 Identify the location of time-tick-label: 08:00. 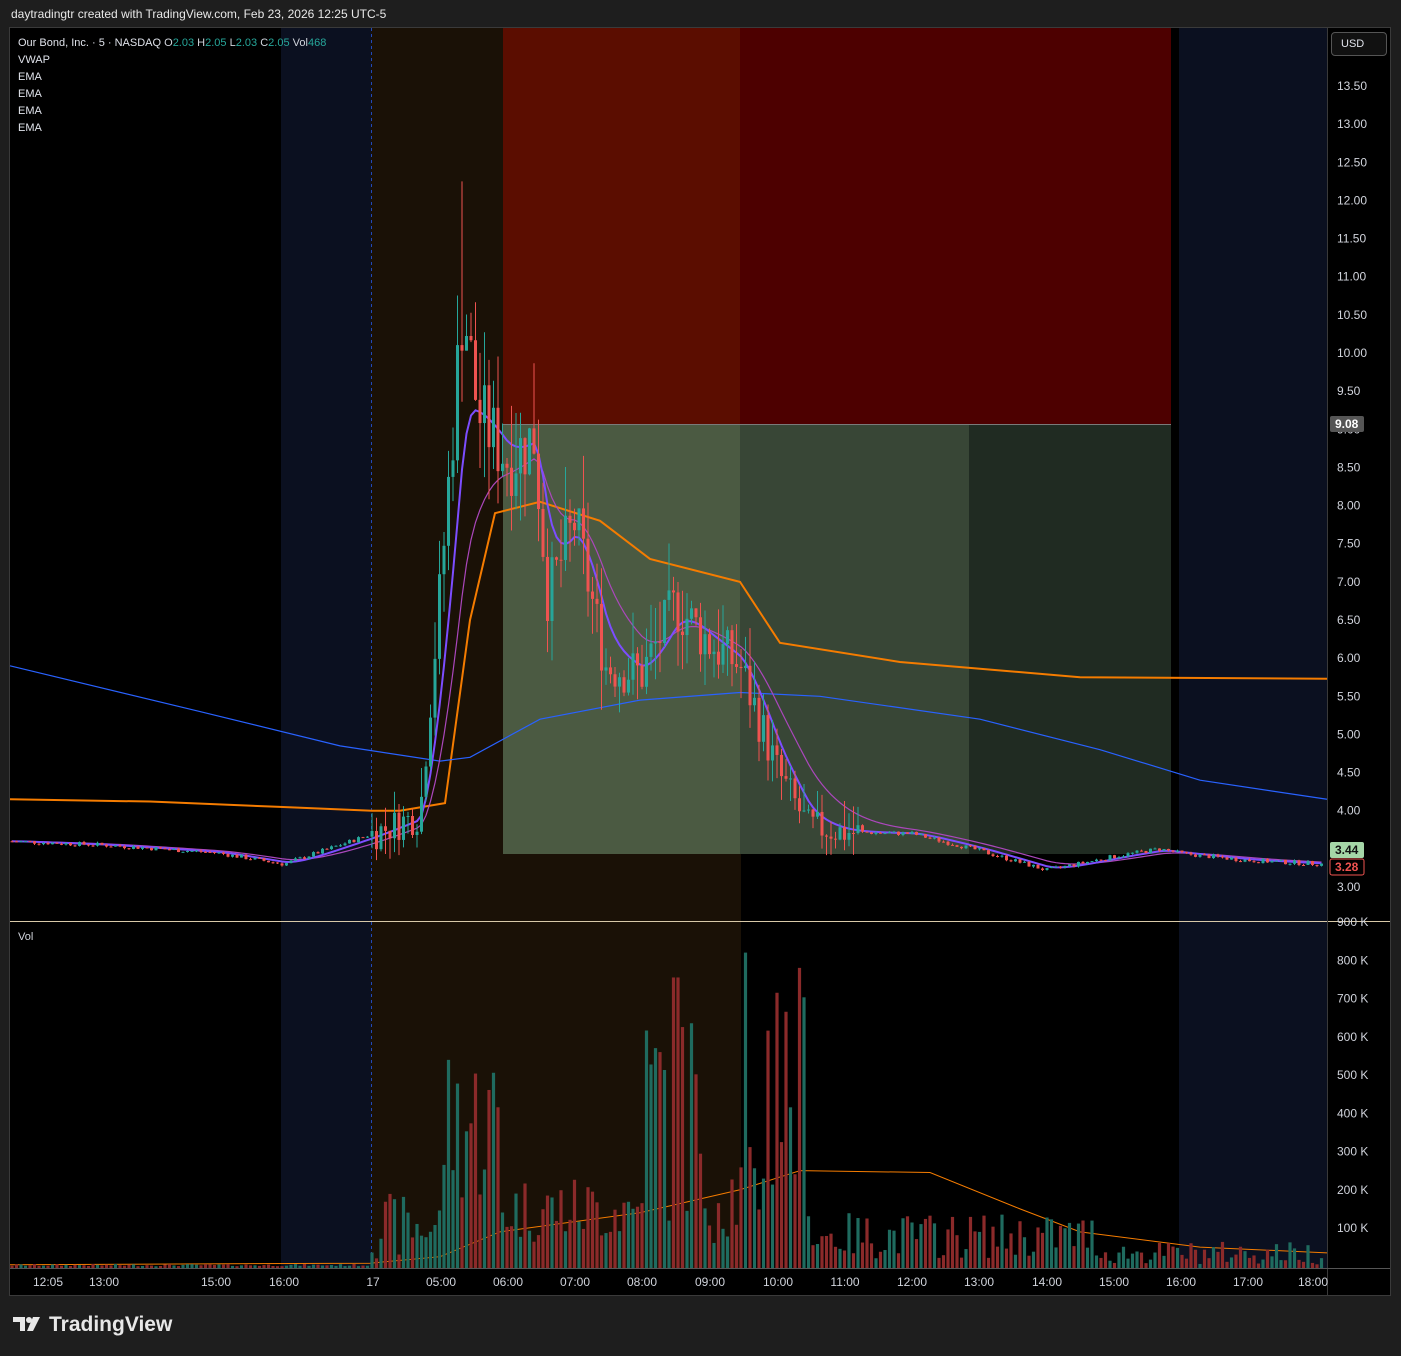
(642, 1282).